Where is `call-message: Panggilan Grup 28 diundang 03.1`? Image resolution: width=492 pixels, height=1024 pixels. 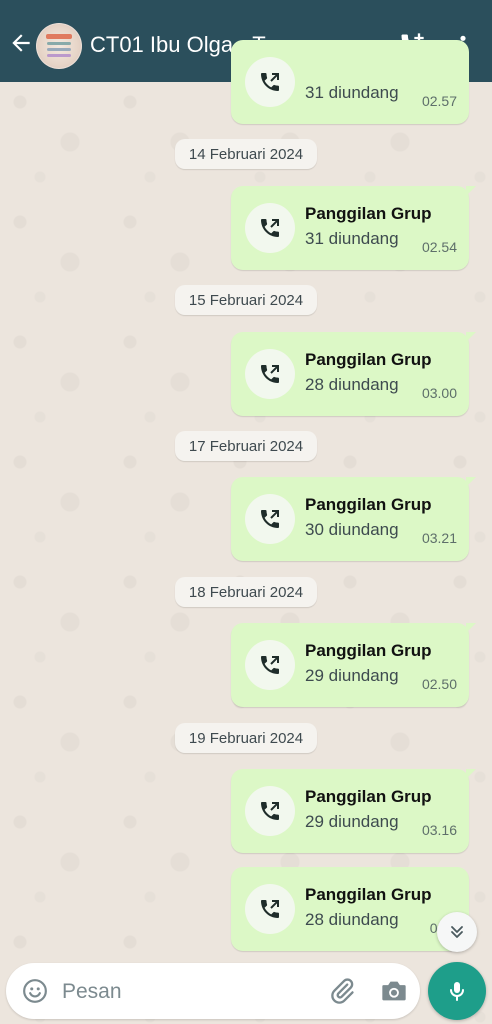 call-message: Panggilan Grup 28 diundang 03.1 is located at coordinates (350, 909).